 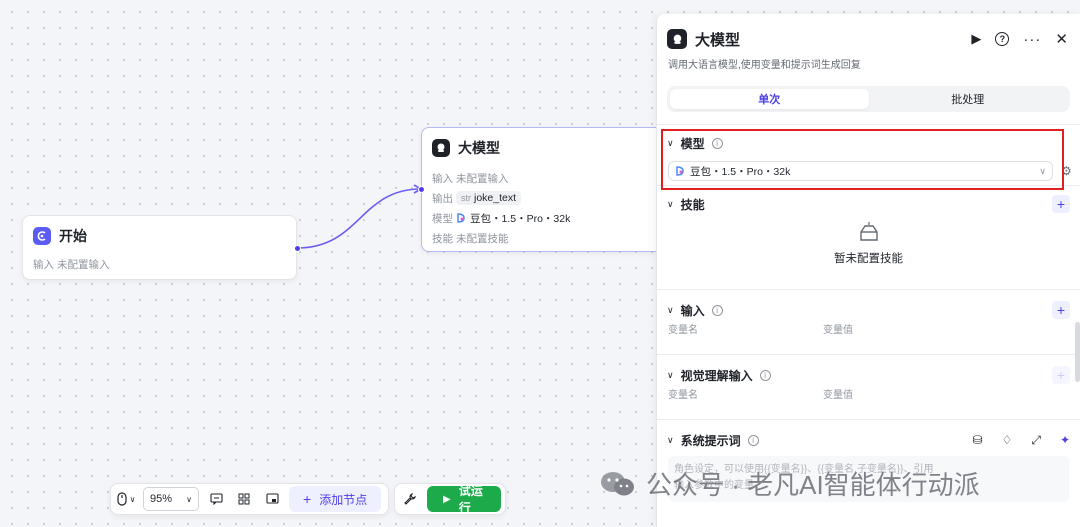 What do you see at coordinates (1032, 39) in the screenshot?
I see `more-icon: ···` at bounding box center [1032, 39].